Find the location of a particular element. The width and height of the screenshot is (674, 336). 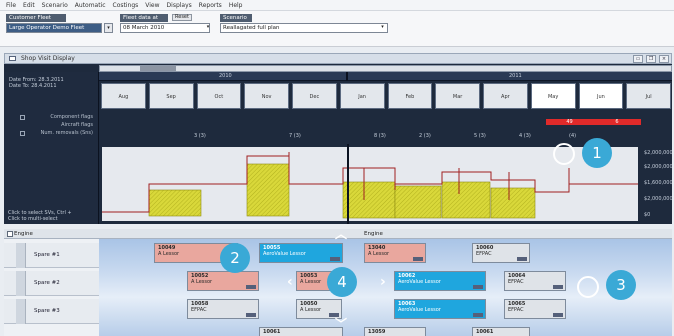

customer-fleet-select: Large Operator Demo Fleet is located at coordinates (54, 28).